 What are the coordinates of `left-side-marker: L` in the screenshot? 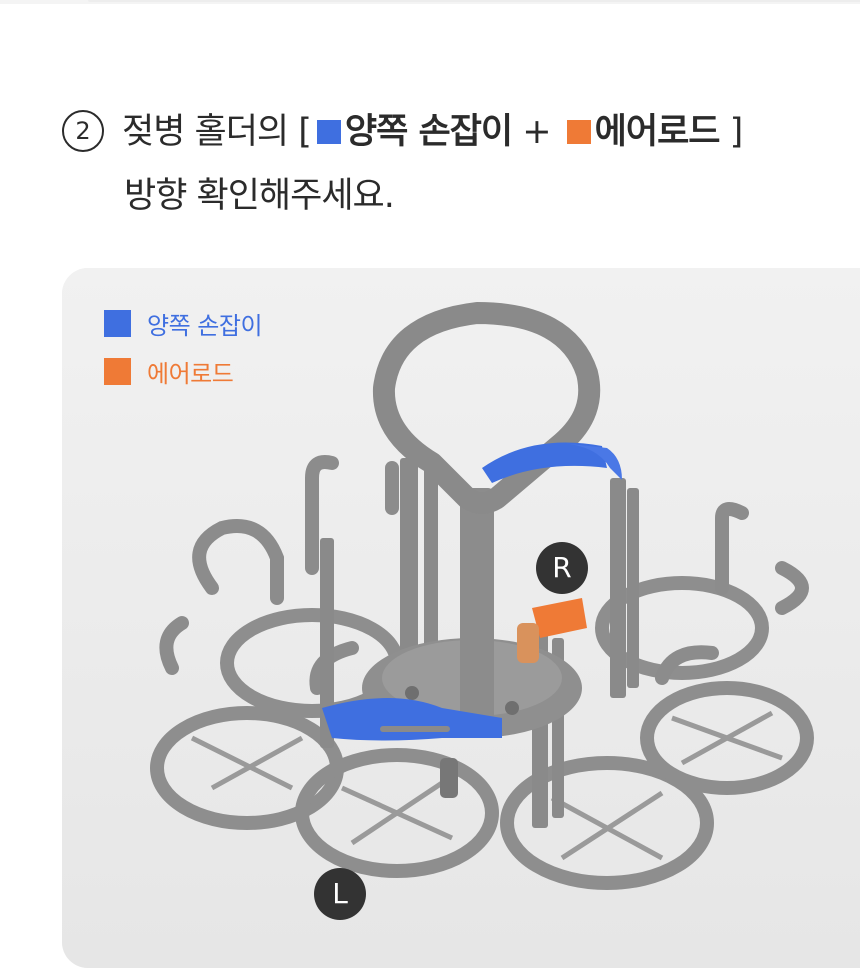 It's located at (340, 894).